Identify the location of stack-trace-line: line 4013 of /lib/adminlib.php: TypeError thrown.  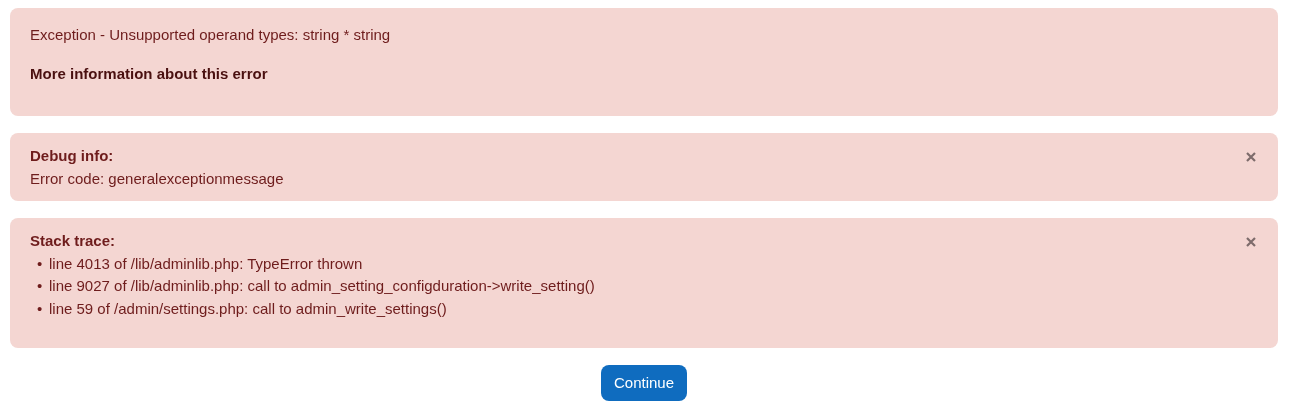
(206, 263).